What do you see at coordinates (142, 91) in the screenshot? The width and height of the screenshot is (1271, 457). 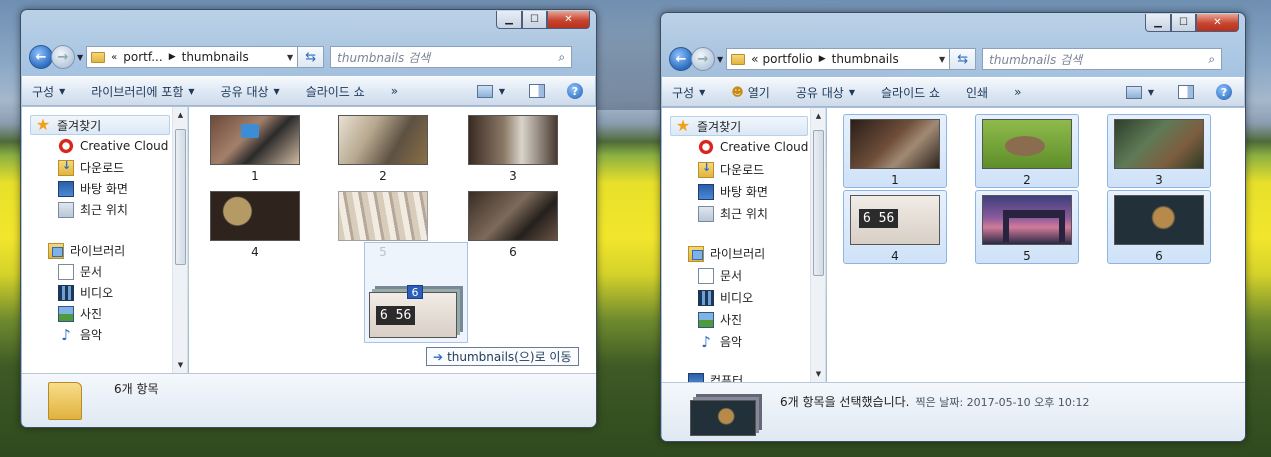 I see `include-in-library-button: 라이브러리에 포함 ▼` at bounding box center [142, 91].